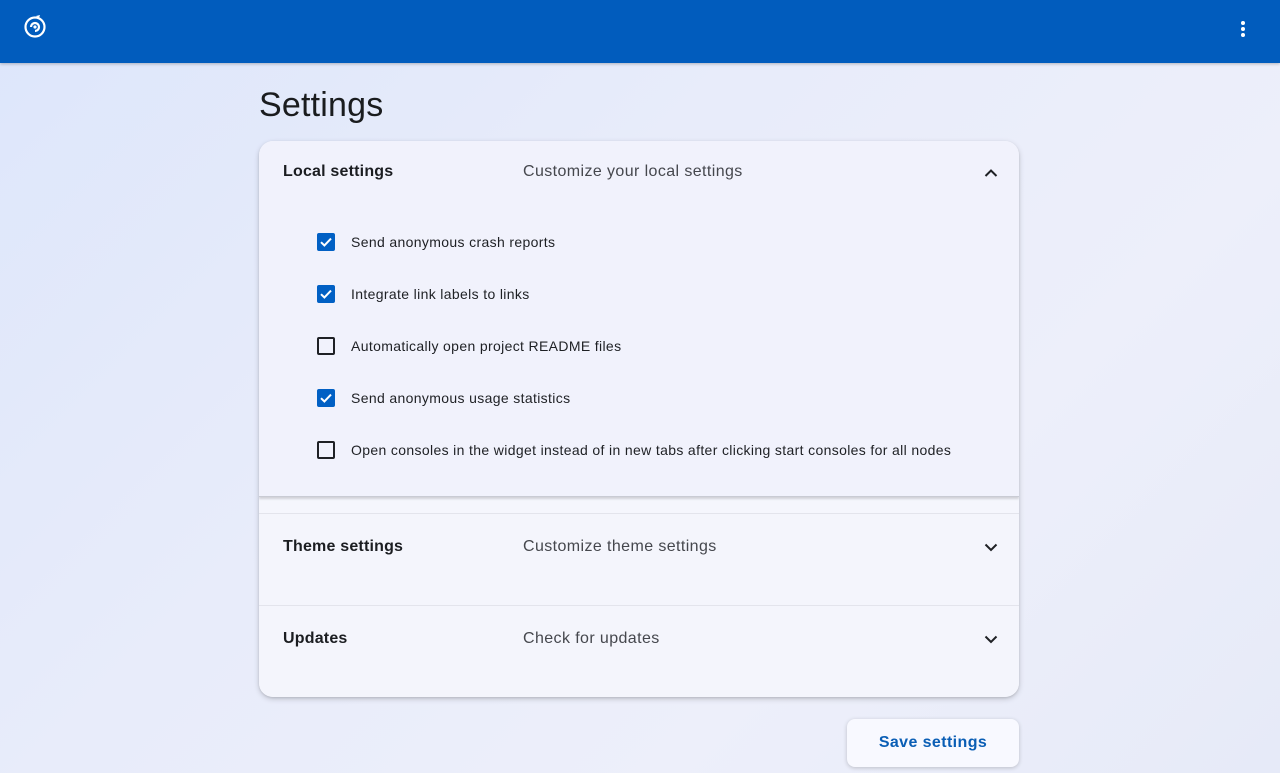  Describe the element at coordinates (343, 546) in the screenshot. I see `panel-title: Theme settings` at that location.